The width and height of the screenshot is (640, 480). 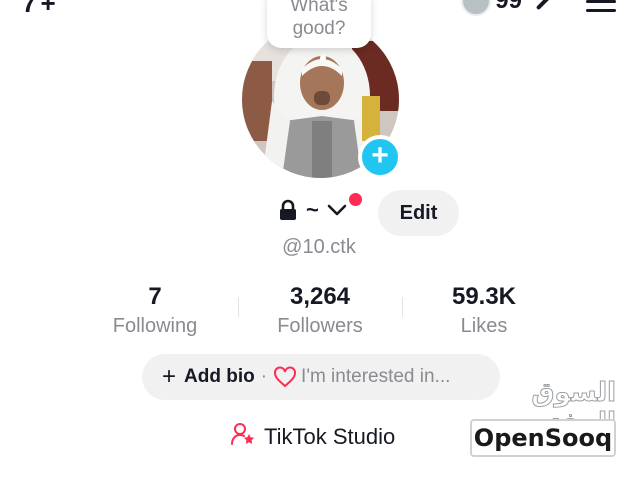 What do you see at coordinates (484, 311) in the screenshot?
I see `stat-likes: 59.3K Likes` at bounding box center [484, 311].